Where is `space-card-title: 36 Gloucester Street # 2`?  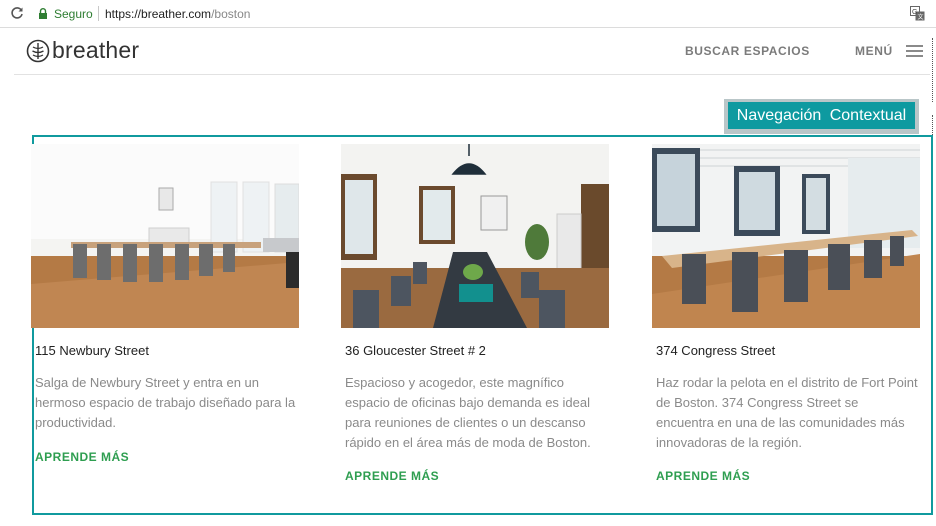
space-card-title: 36 Gloucester Street # 2 is located at coordinates (415, 350).